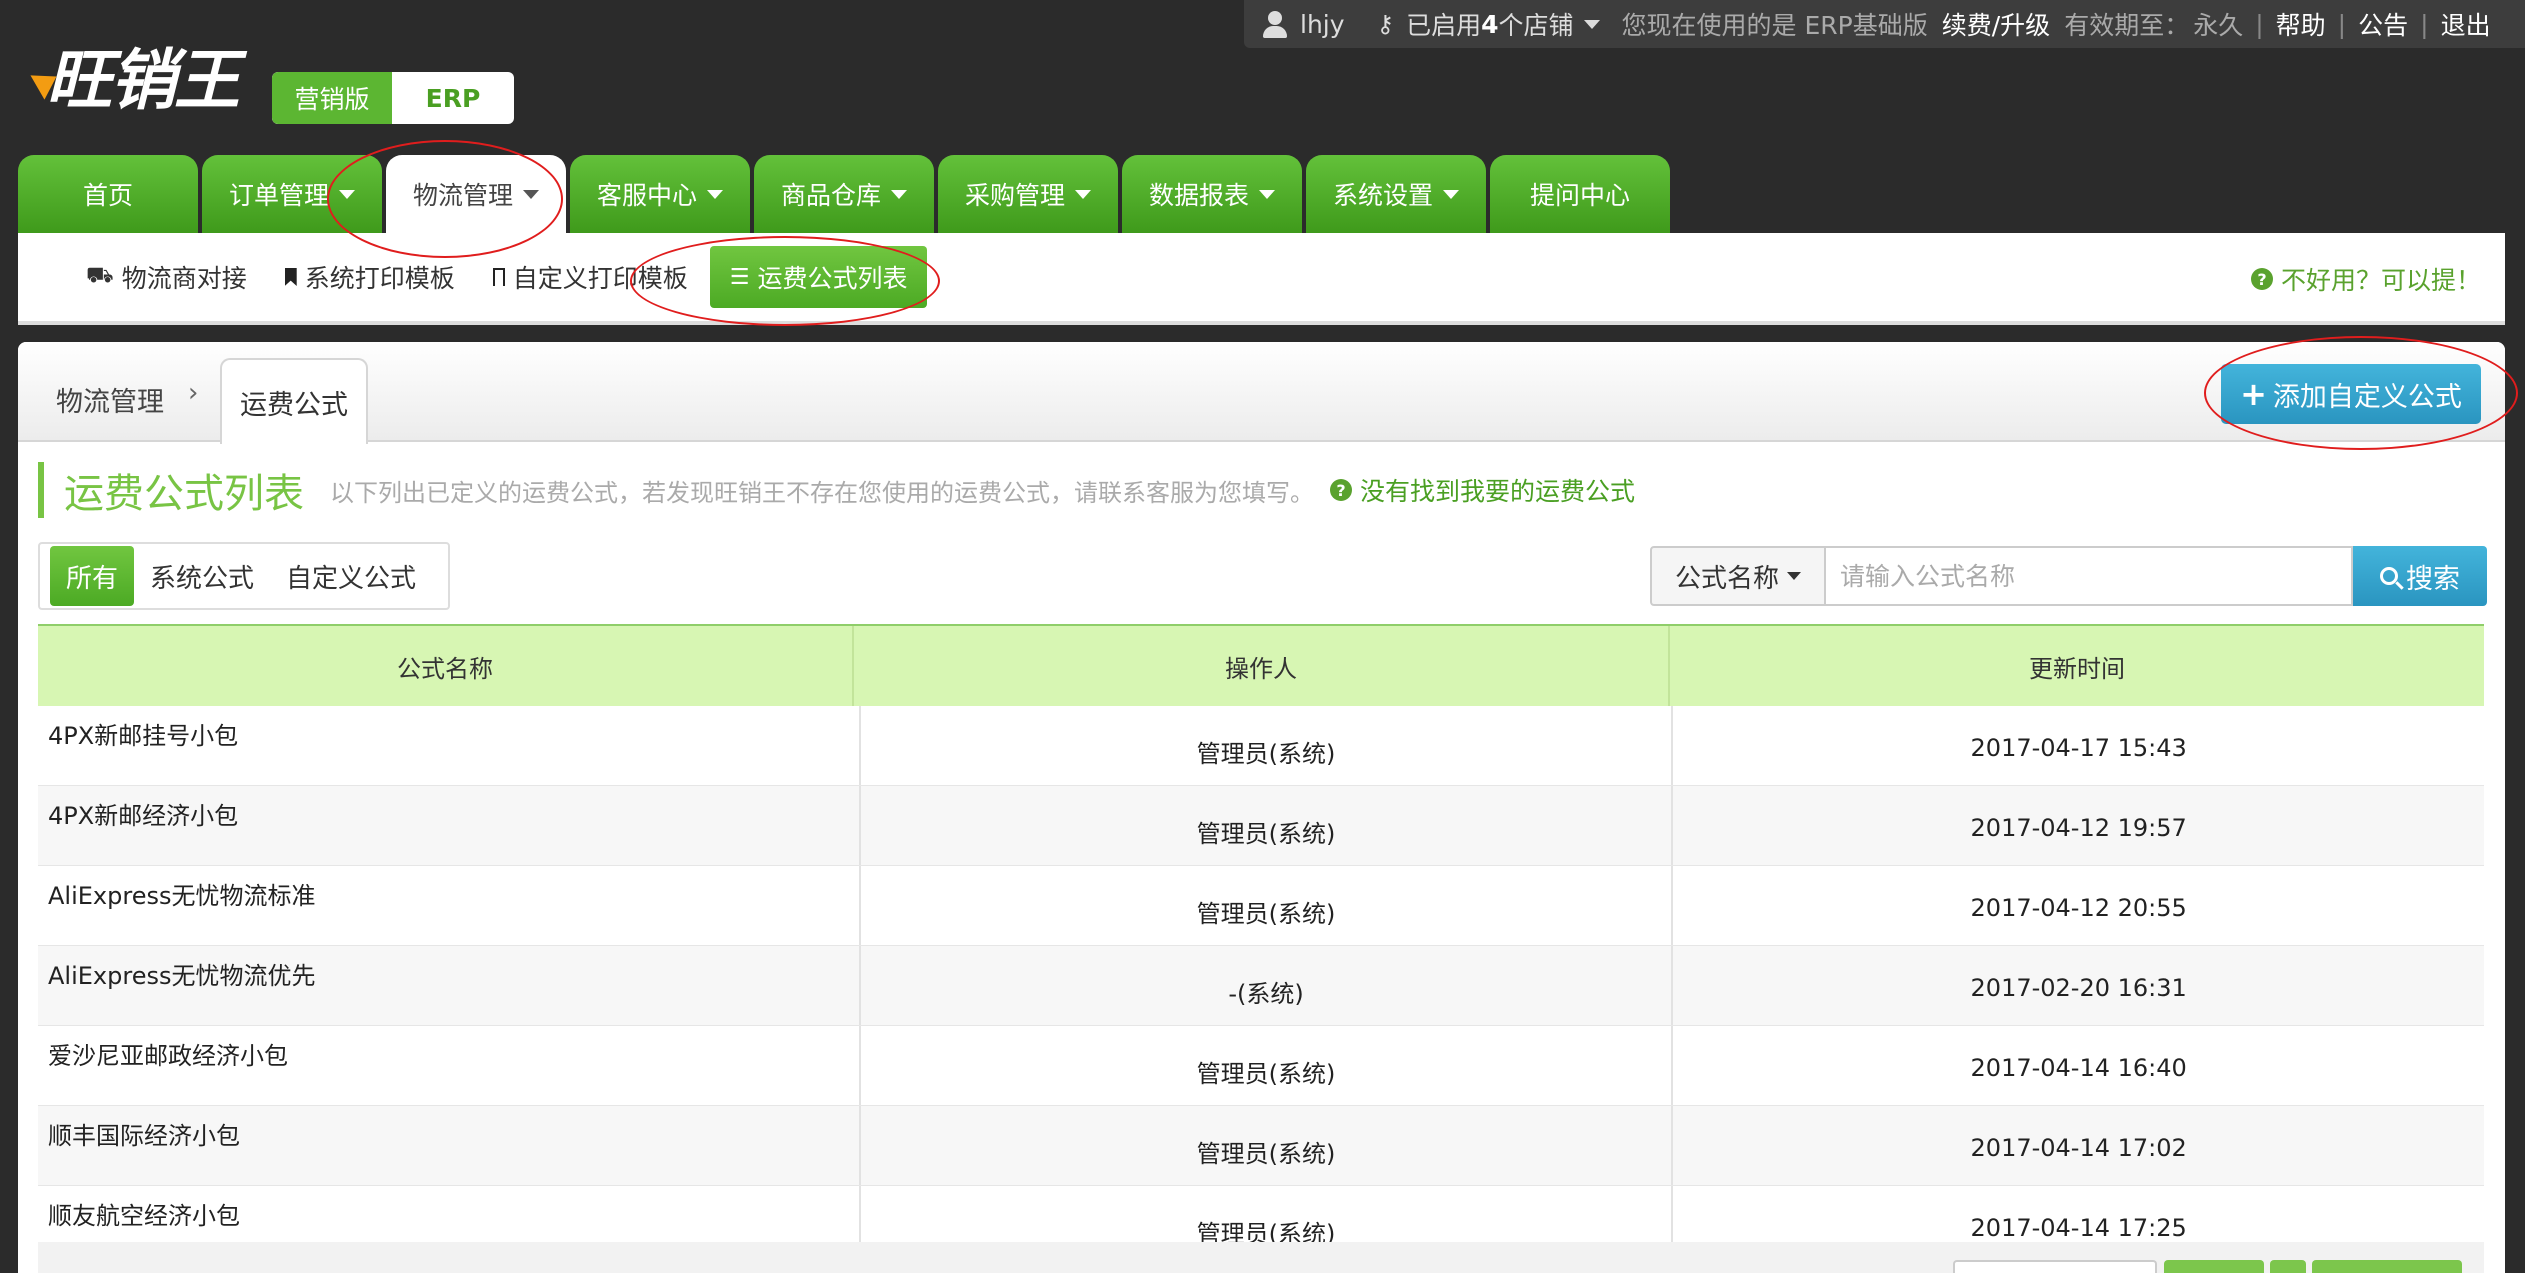  I want to click on column-header-operator: 操作人, so click(1262, 666).